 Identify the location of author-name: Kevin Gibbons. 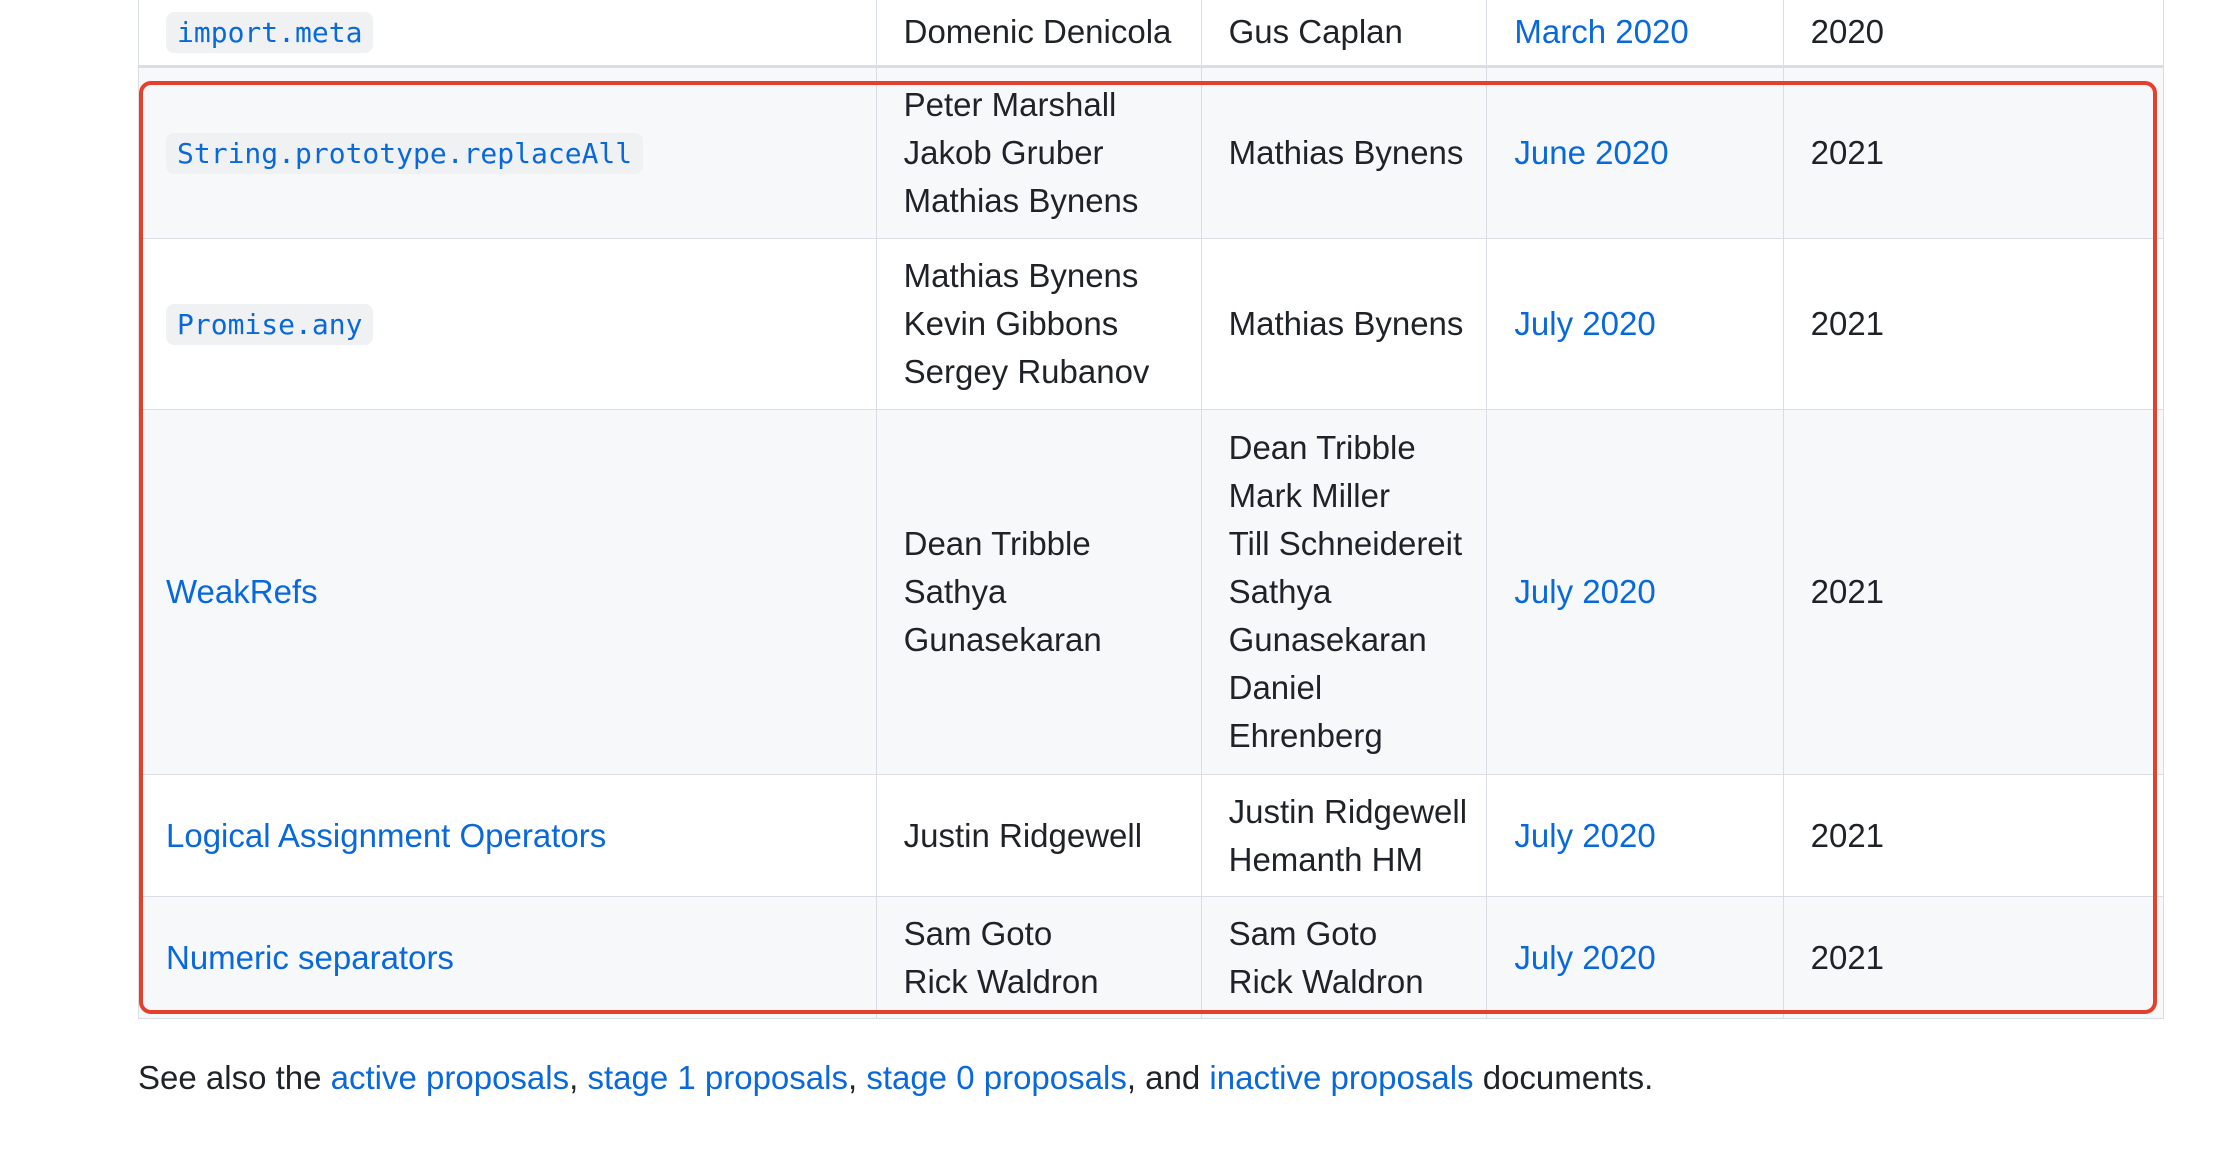
(1011, 323).